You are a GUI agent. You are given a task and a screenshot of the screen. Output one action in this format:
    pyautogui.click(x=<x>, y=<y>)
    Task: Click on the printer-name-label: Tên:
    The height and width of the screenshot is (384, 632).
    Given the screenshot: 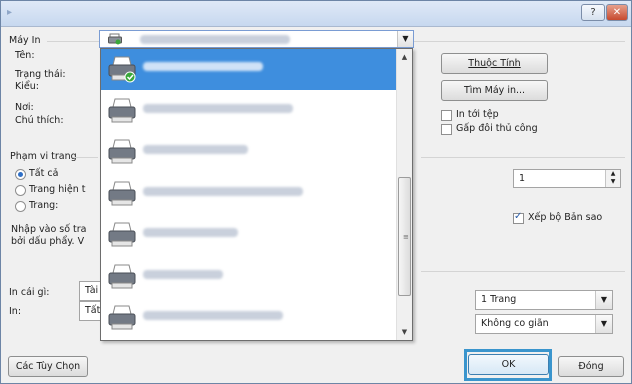 What is the action you would take?
    pyautogui.click(x=25, y=55)
    